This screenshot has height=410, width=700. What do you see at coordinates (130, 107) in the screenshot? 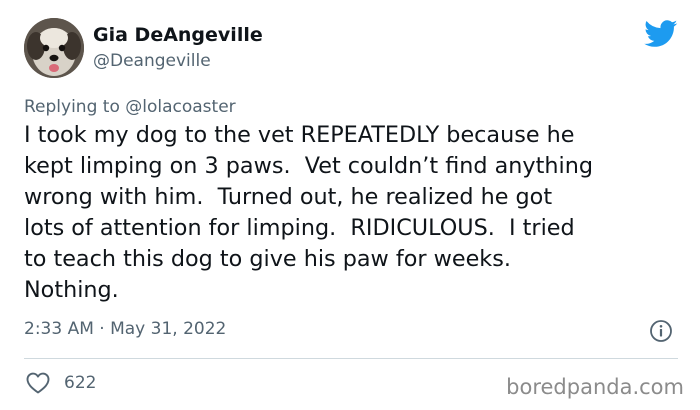
I see `replying-to: Replying to @lolacoaster` at bounding box center [130, 107].